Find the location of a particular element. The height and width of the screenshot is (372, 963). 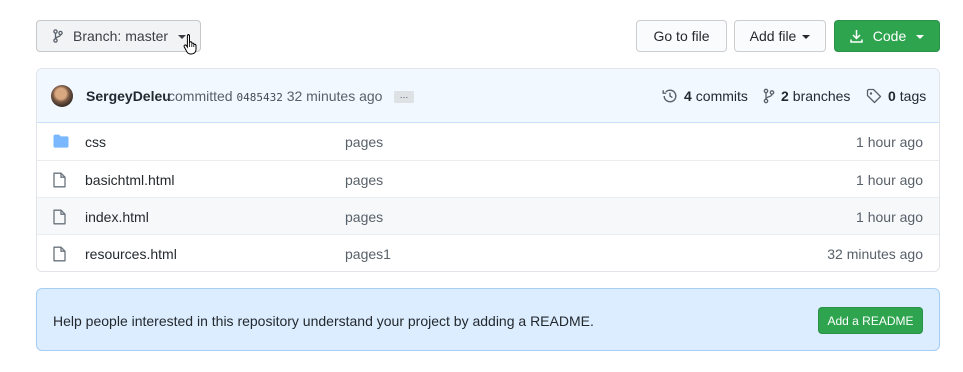

history-icon is located at coordinates (670, 96).